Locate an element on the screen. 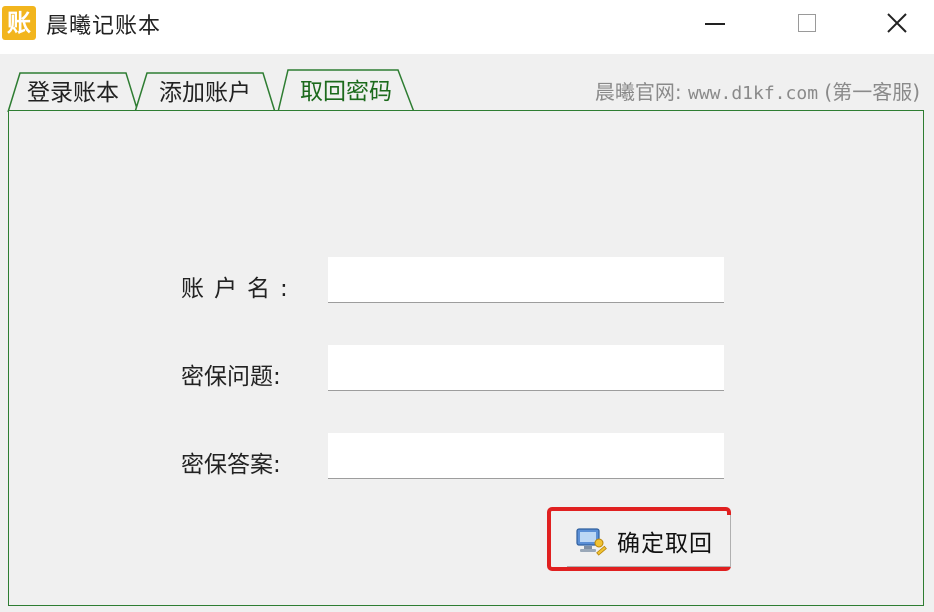 The height and width of the screenshot is (612, 934). tab-label: 取回密码 is located at coordinates (346, 92).